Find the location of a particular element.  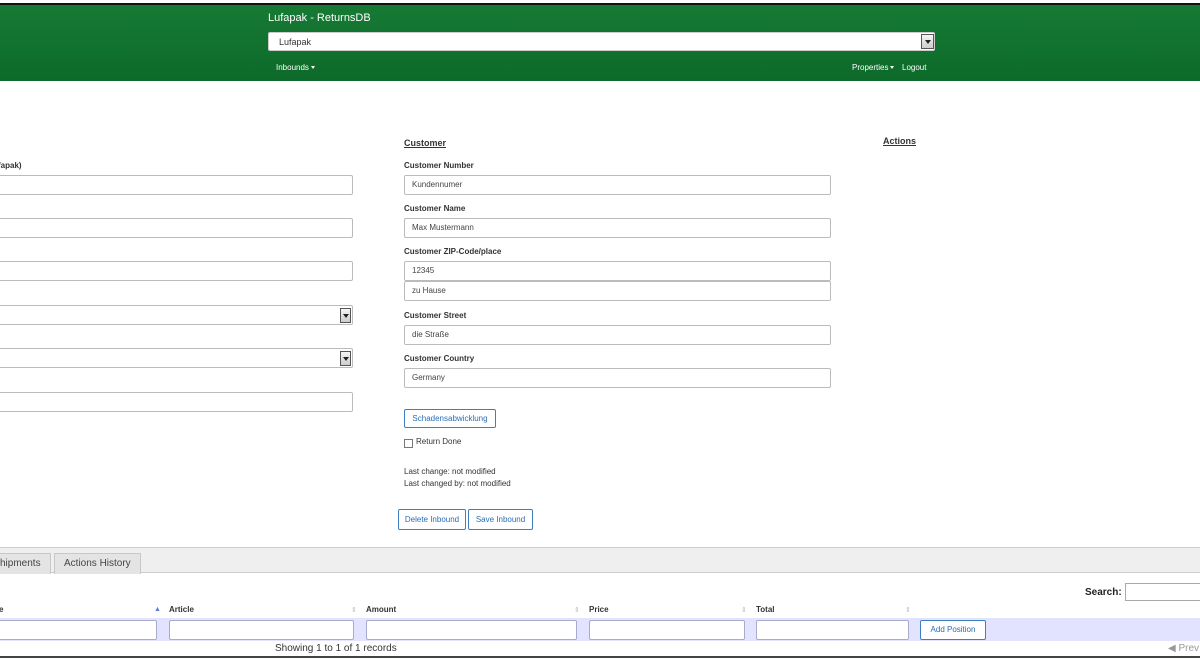

navbar: Inbounds Properties Logout is located at coordinates (600, 67).